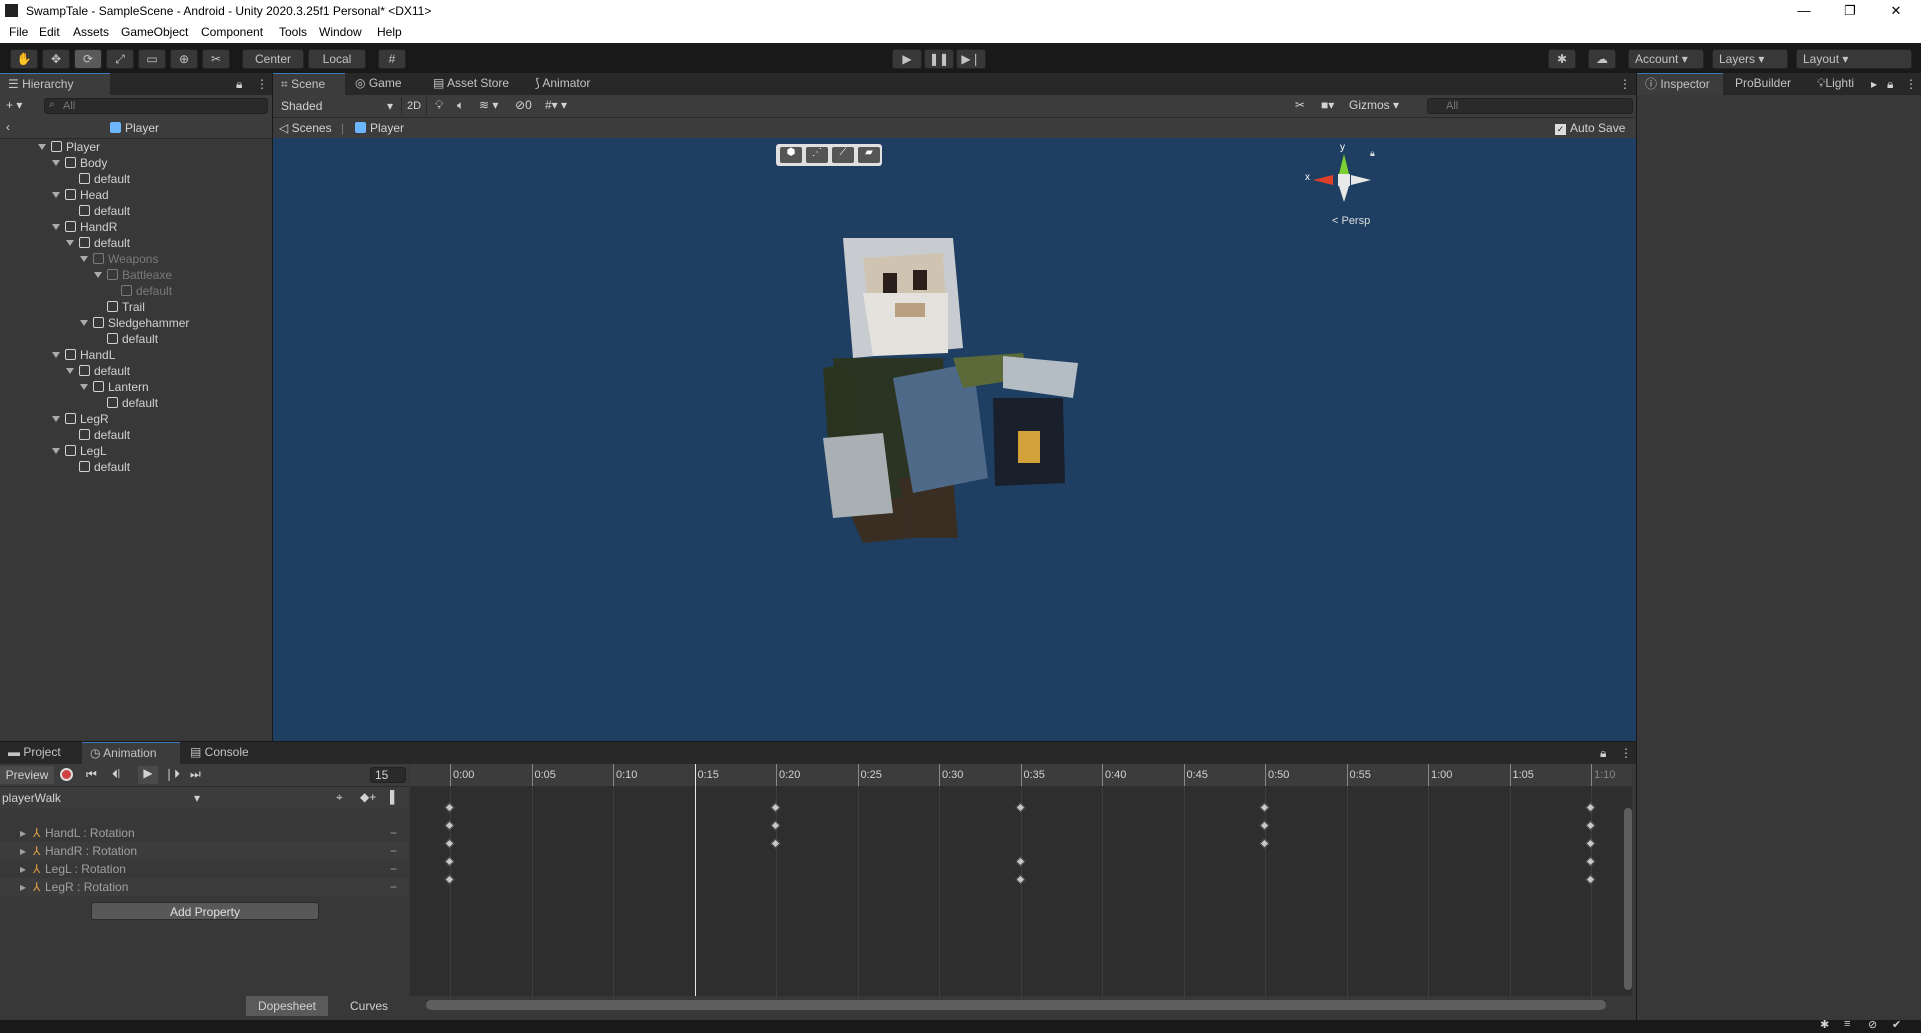  I want to click on hierarchy-item: Trail, so click(119, 307).